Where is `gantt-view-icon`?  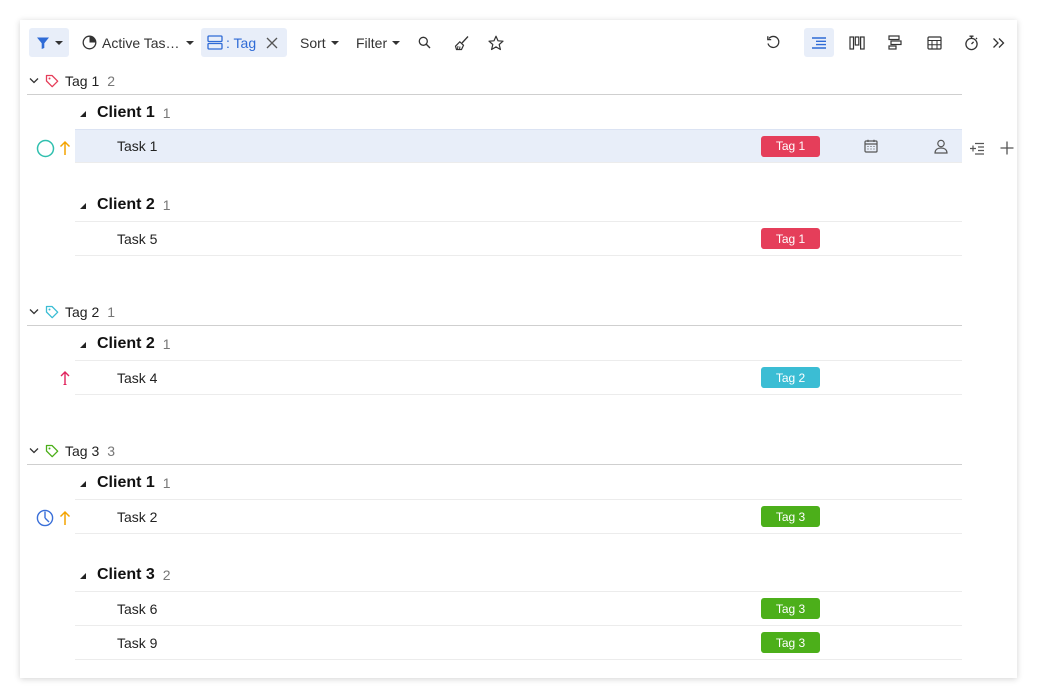
gantt-view-icon is located at coordinates (895, 42).